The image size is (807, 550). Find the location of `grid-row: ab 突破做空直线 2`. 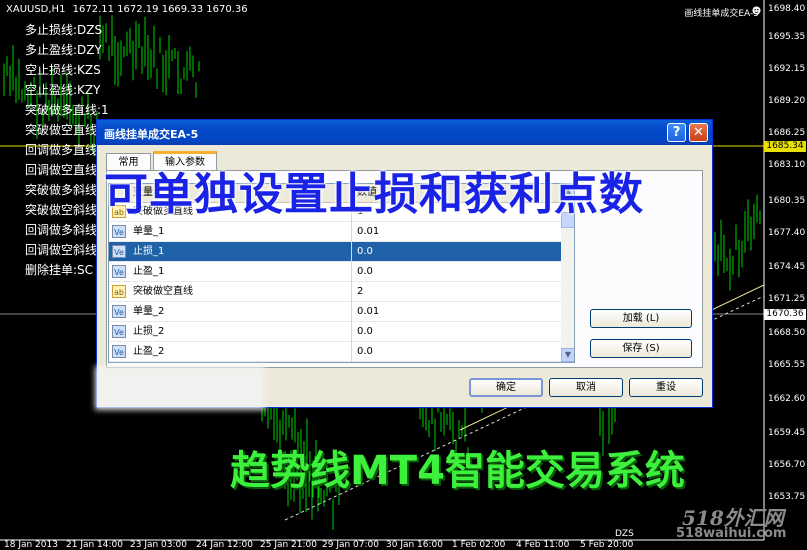

grid-row: ab 突破做空直线 2 is located at coordinates (335, 292).